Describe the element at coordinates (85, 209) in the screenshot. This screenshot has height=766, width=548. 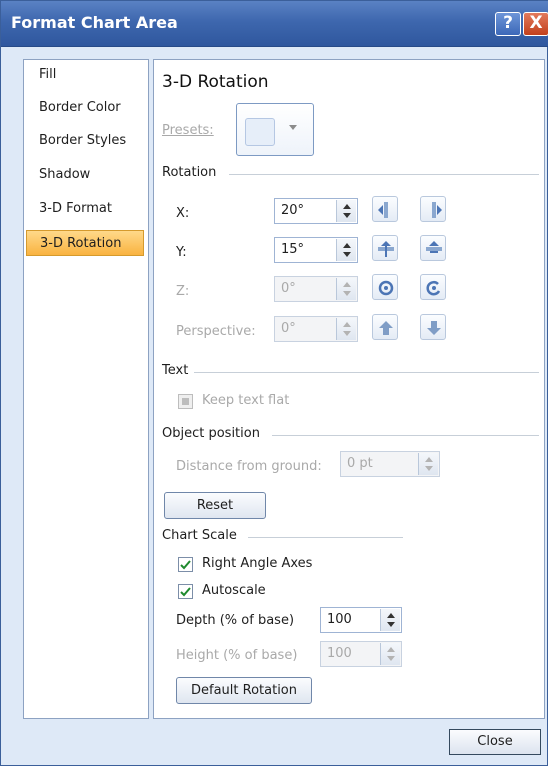
I see `sidebar-item-3d-format: 3-D Format` at that location.